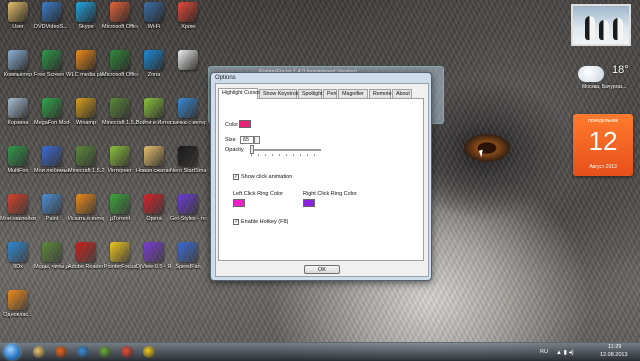 The image size is (640, 361). I want to click on folder-icon, so click(154, 156).